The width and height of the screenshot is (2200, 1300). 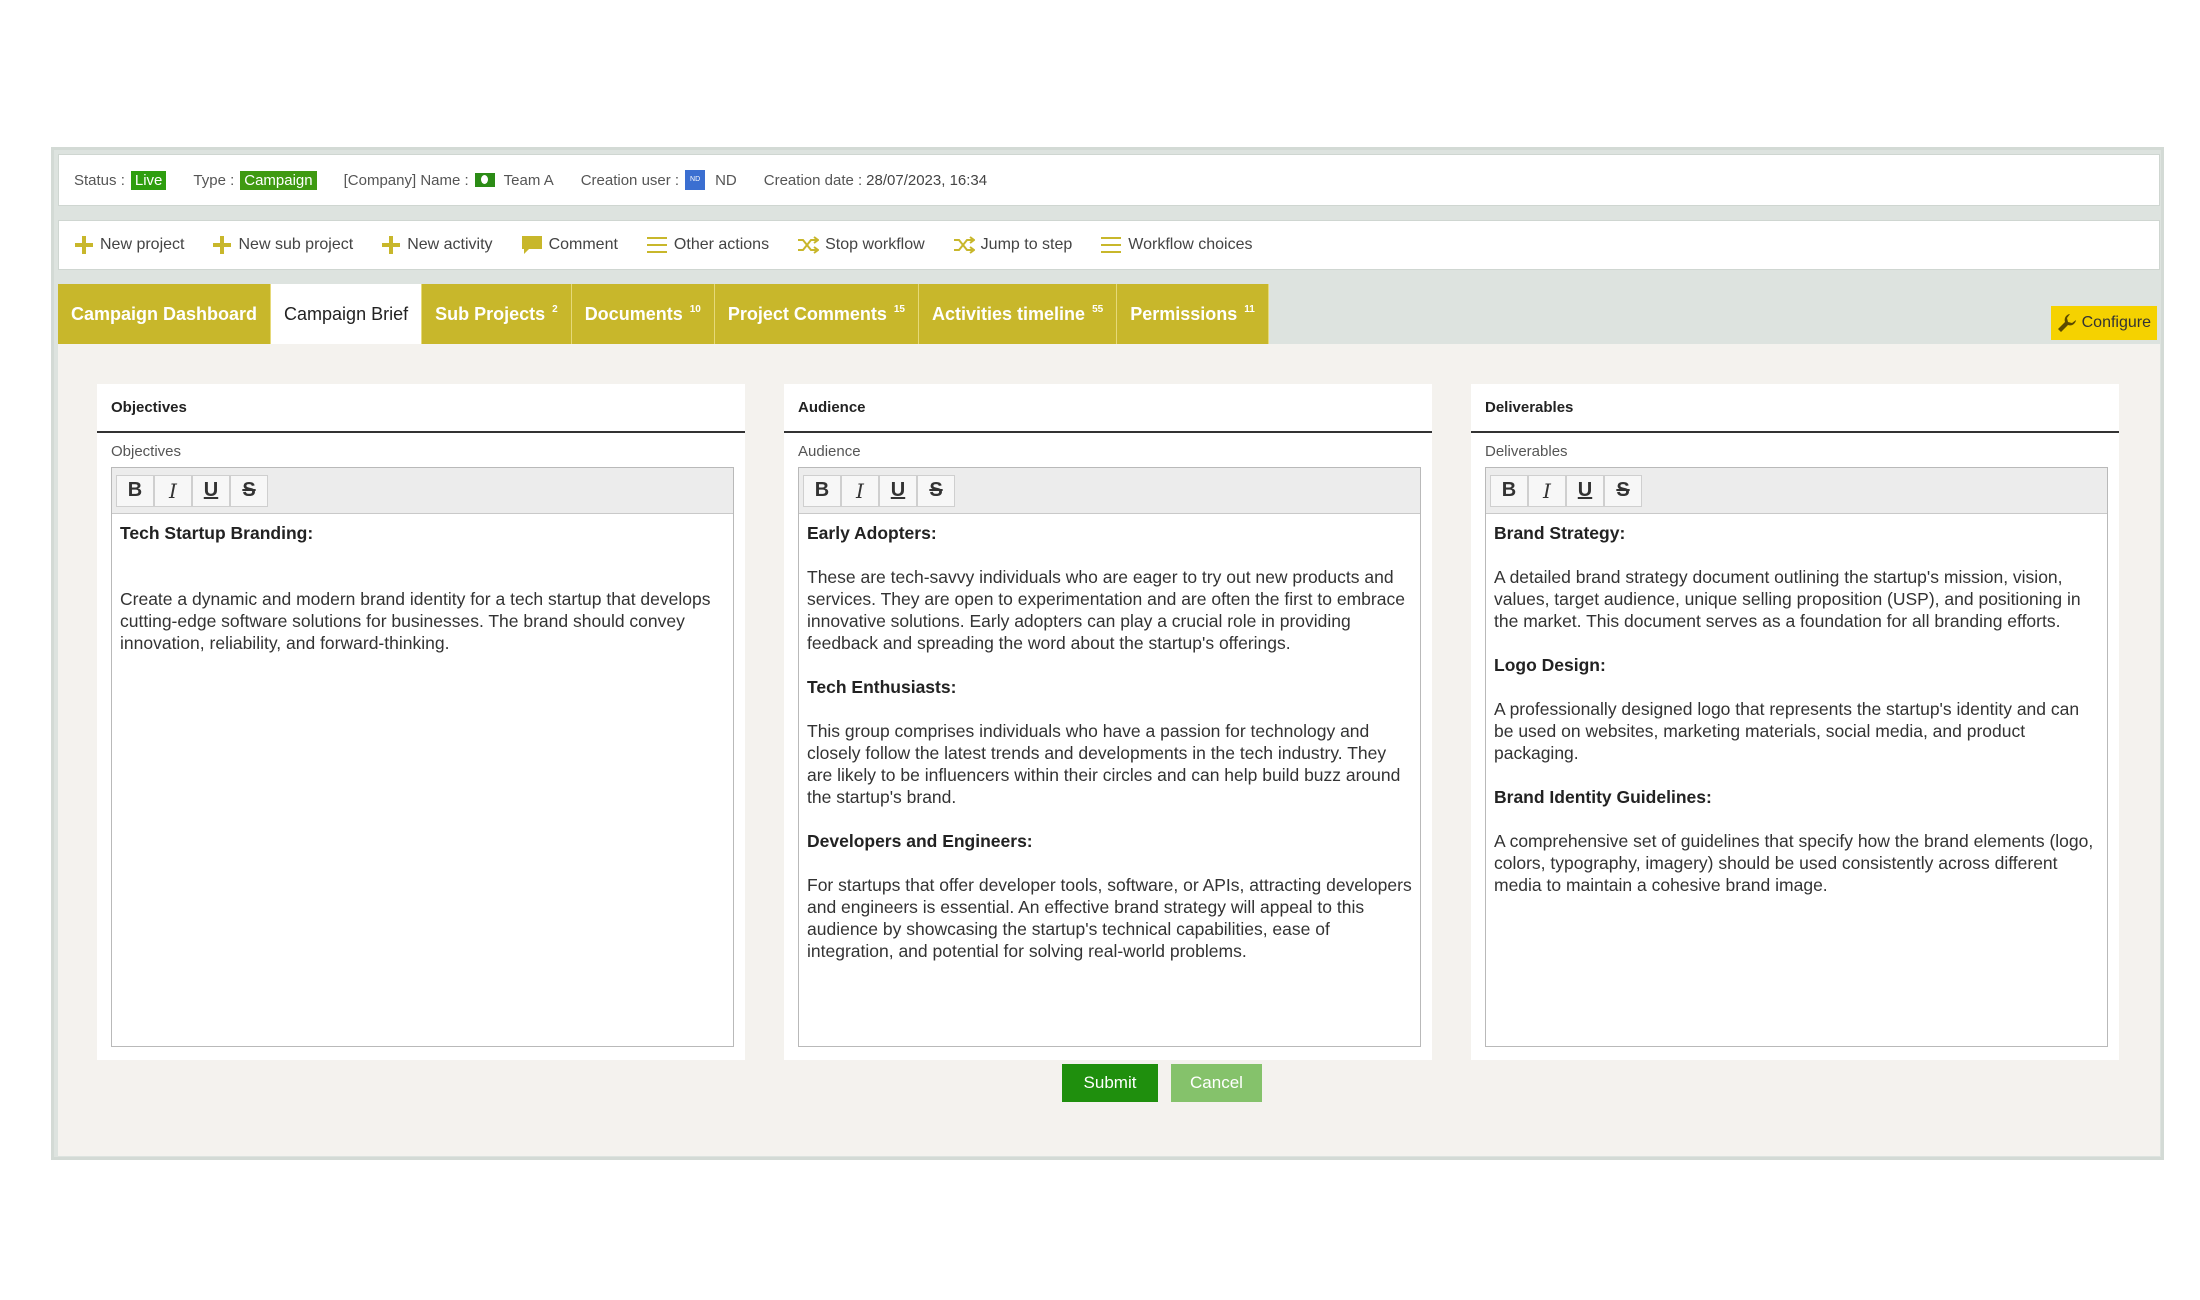 What do you see at coordinates (1026, 244) in the screenshot?
I see `jump-to-step-label: Jump to step` at bounding box center [1026, 244].